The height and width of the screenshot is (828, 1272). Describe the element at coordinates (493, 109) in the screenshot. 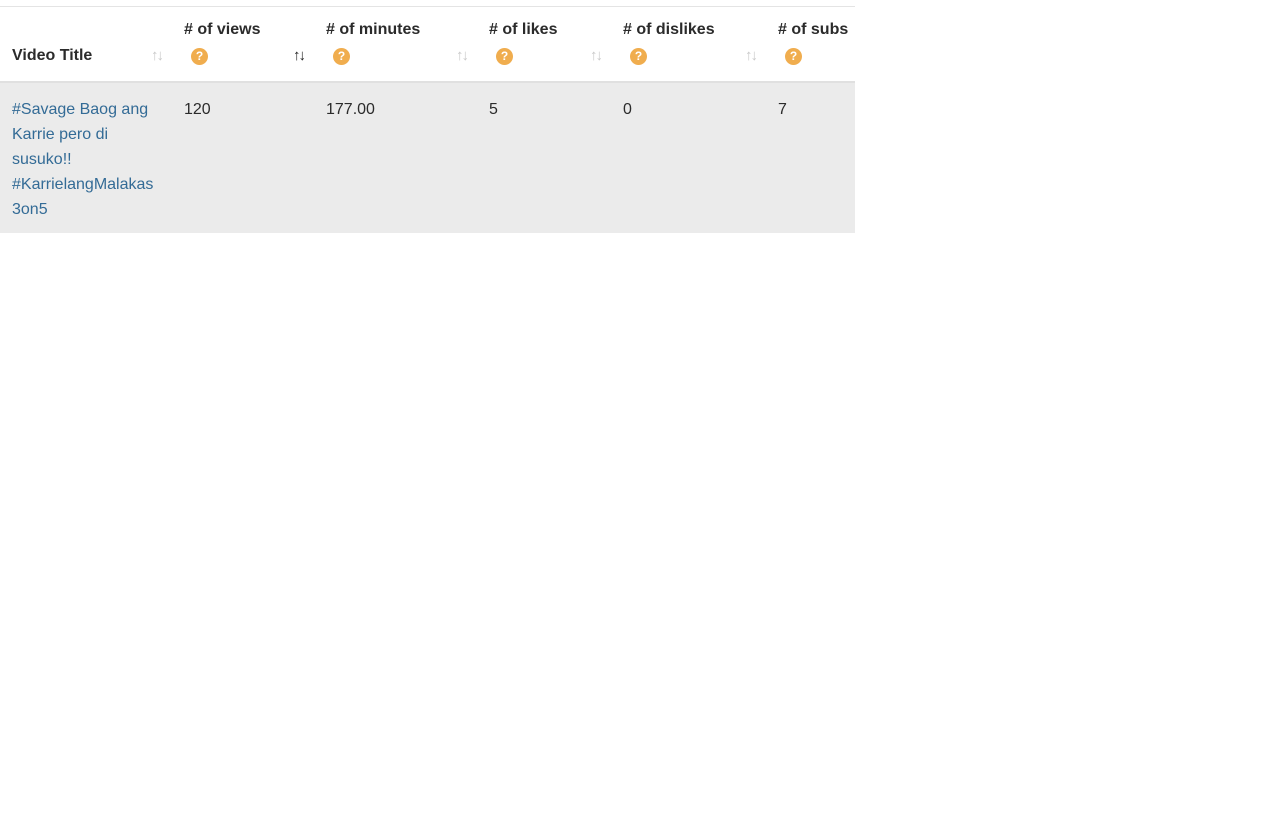

I see `cell-likes: 5` at that location.